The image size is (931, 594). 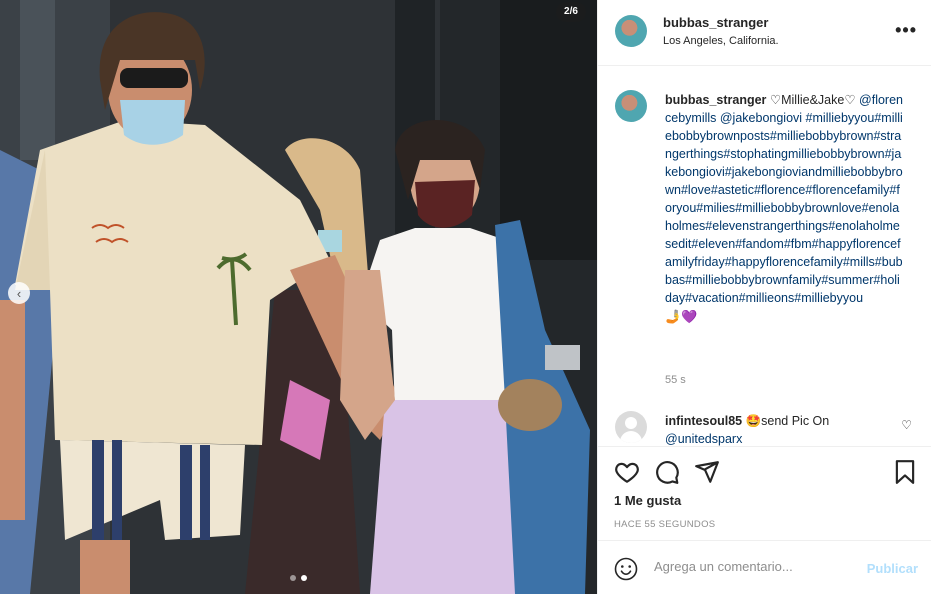 What do you see at coordinates (906, 30) in the screenshot?
I see `more-horizontal-icon: •••` at bounding box center [906, 30].